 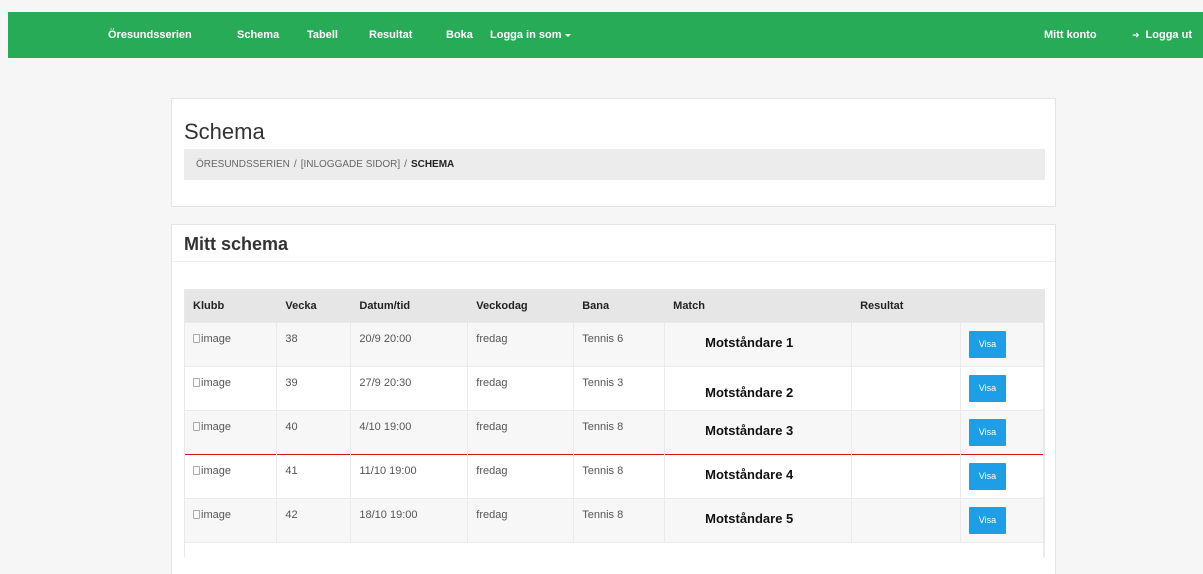 What do you see at coordinates (619, 306) in the screenshot?
I see `column-header-bana: Bana` at bounding box center [619, 306].